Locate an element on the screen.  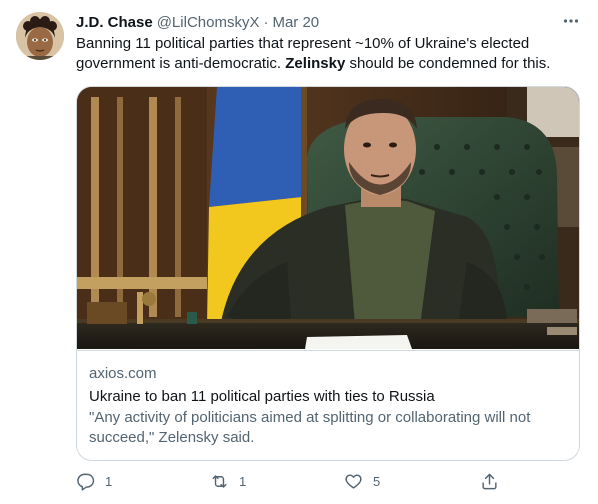
tweet-header: J.D. Chase @LilChomskyX · Mar 20 is located at coordinates (329, 22).